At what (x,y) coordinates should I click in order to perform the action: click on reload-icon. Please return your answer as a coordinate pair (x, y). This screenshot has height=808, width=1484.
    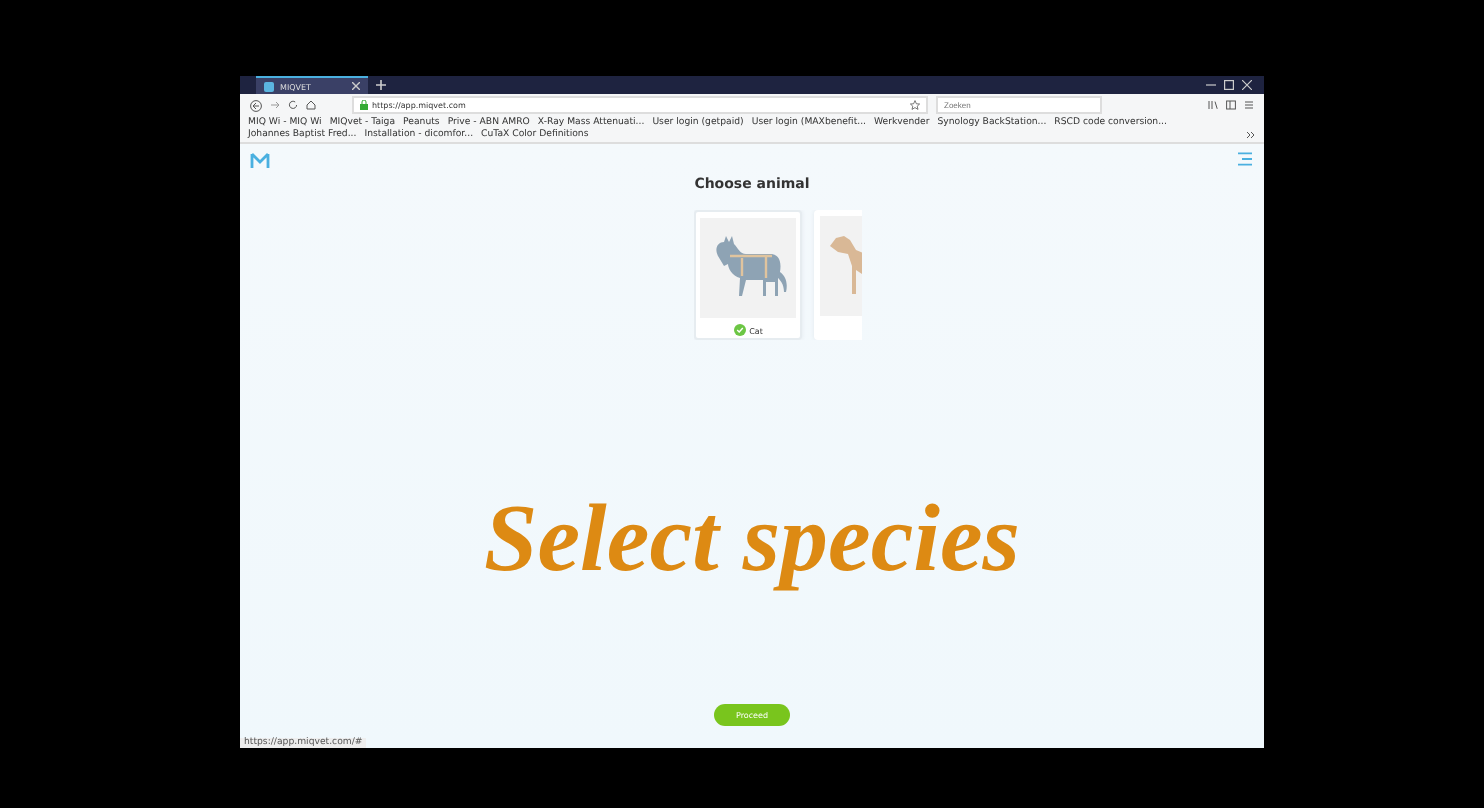
    Looking at the image, I should click on (293, 105).